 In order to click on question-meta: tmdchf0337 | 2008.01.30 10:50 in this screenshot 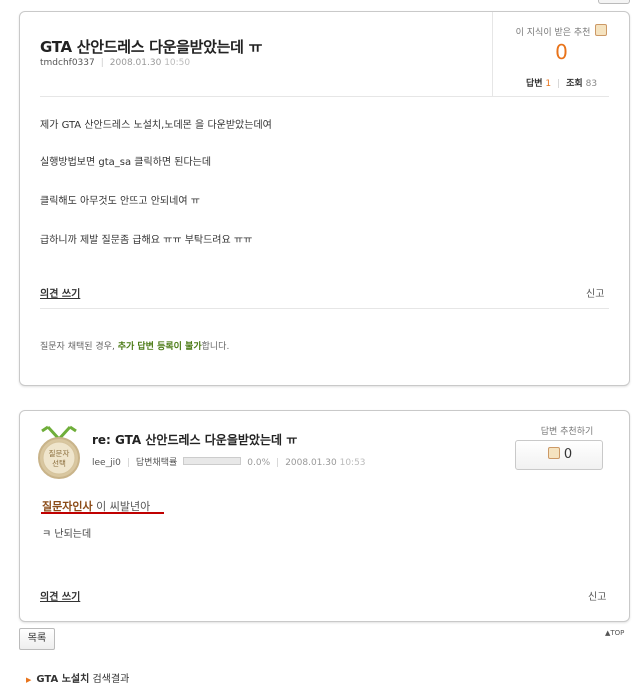, I will do `click(115, 63)`.